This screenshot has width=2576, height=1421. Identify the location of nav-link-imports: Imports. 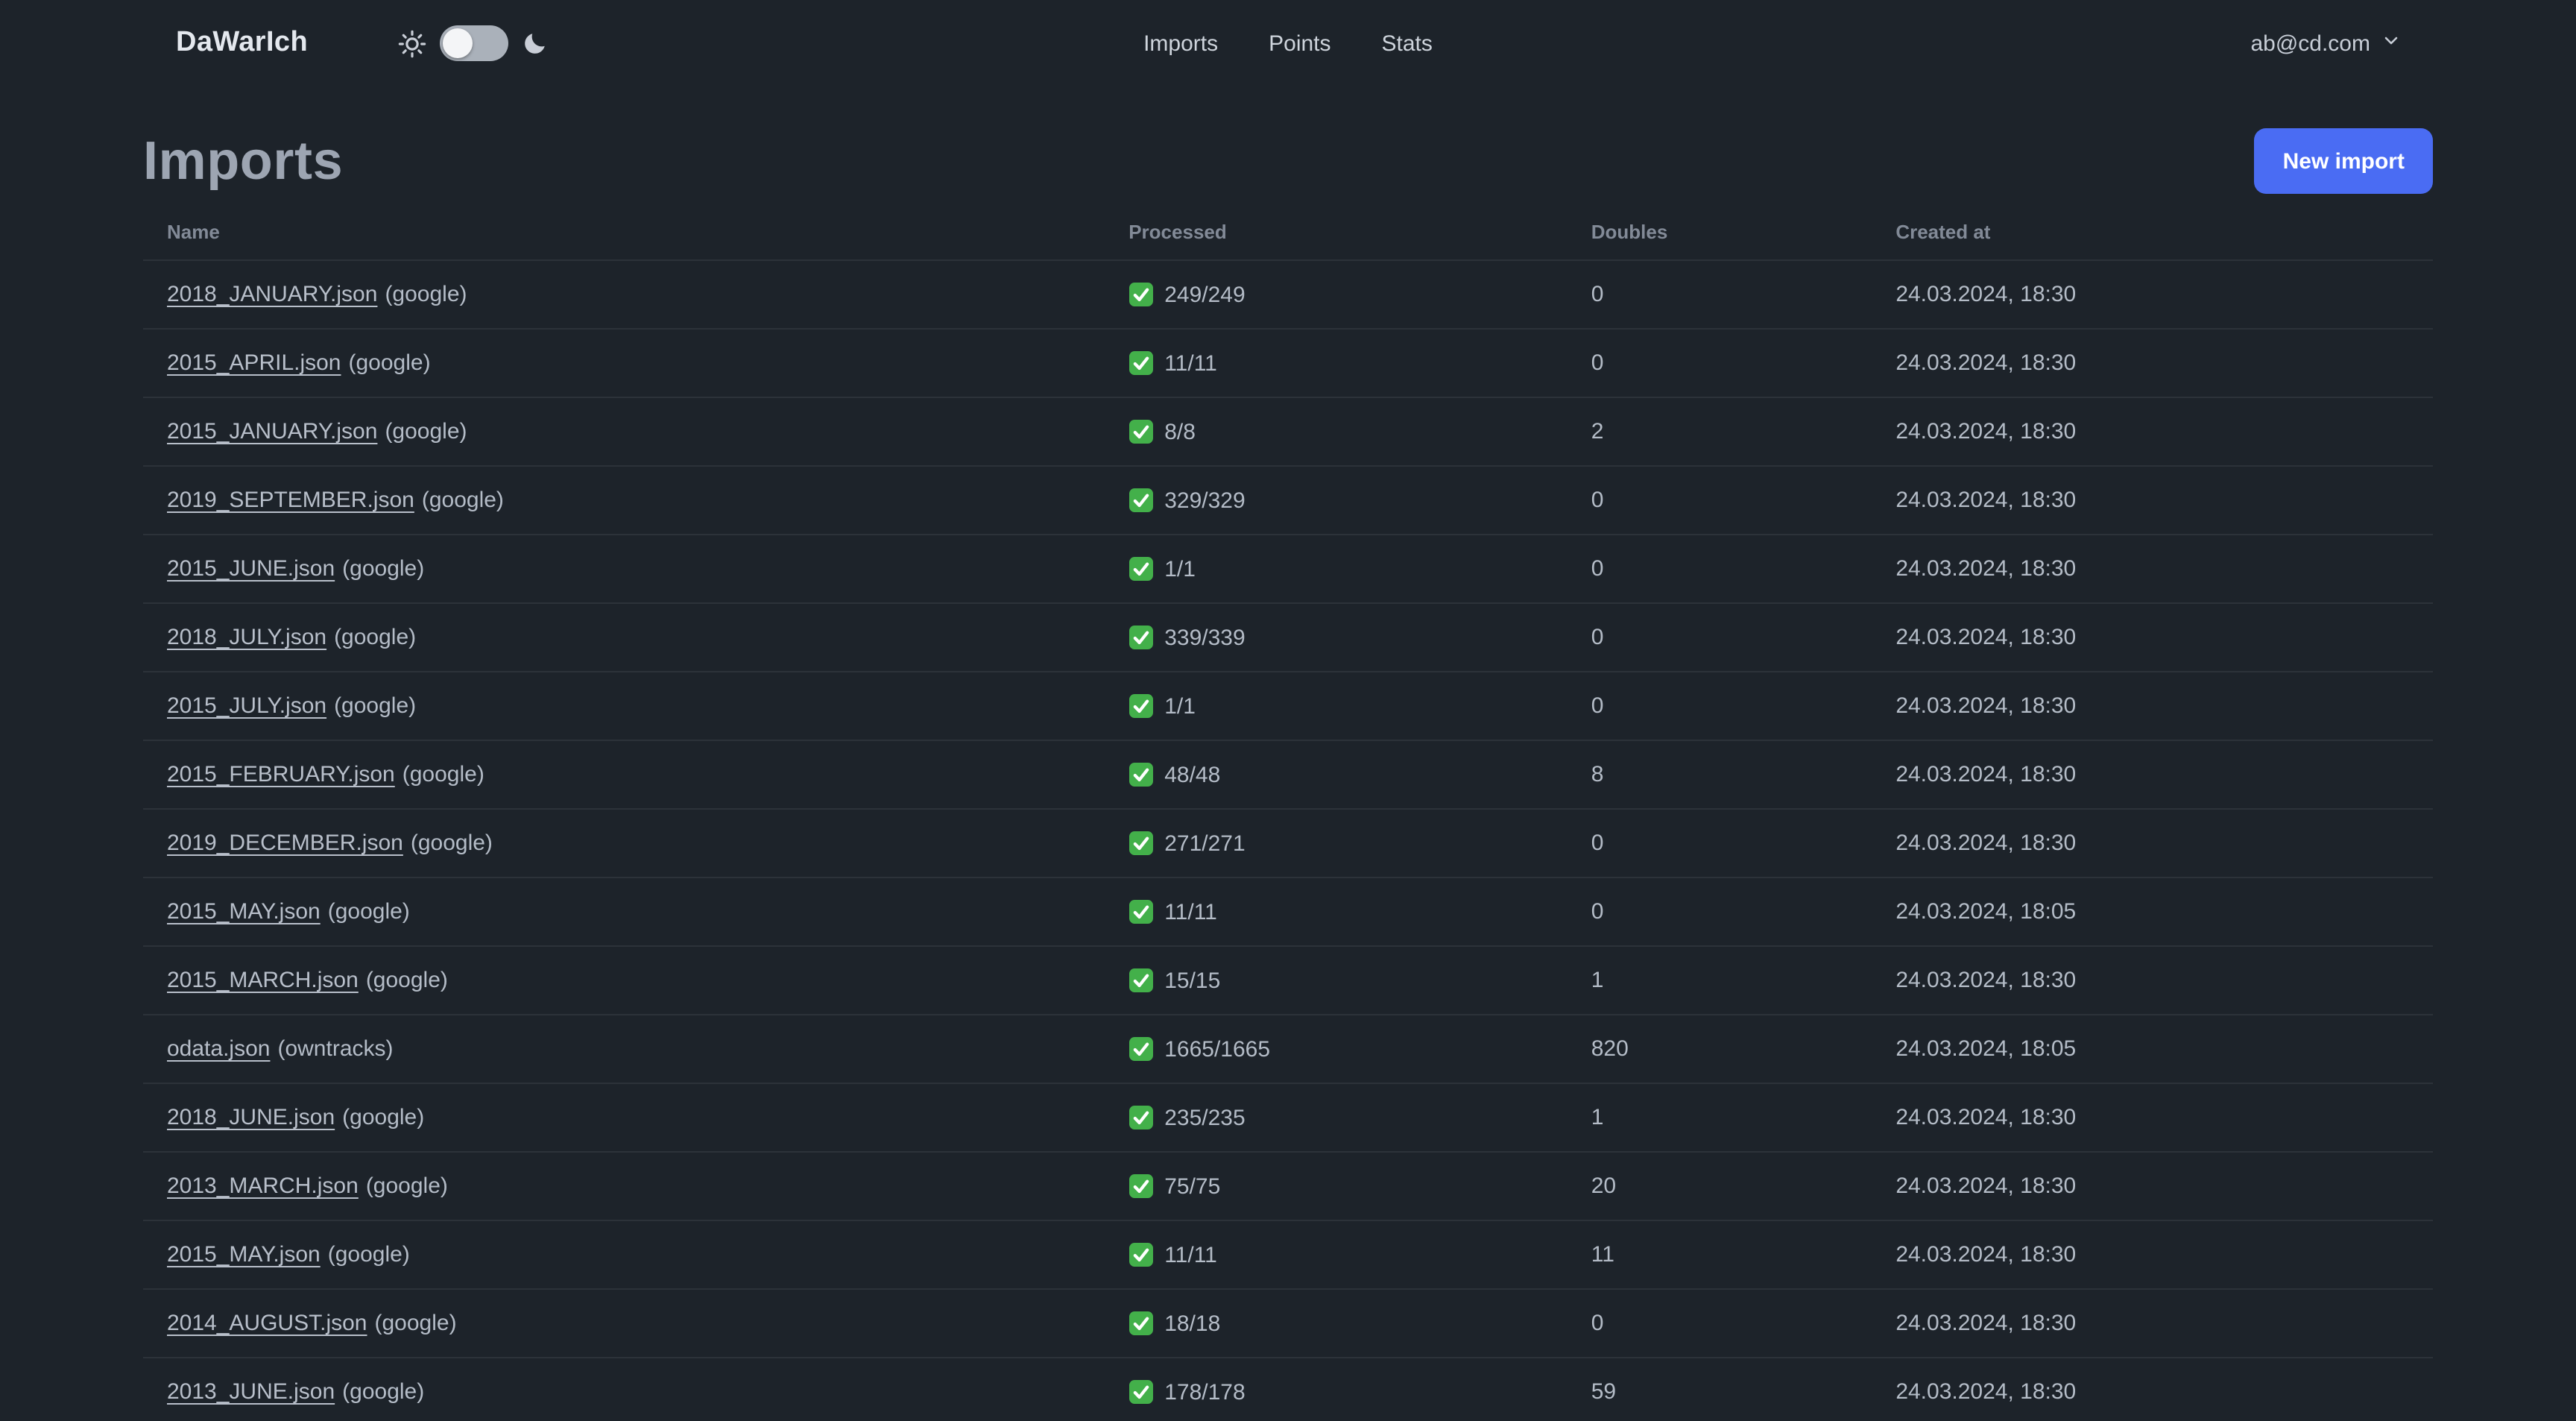
(1180, 43).